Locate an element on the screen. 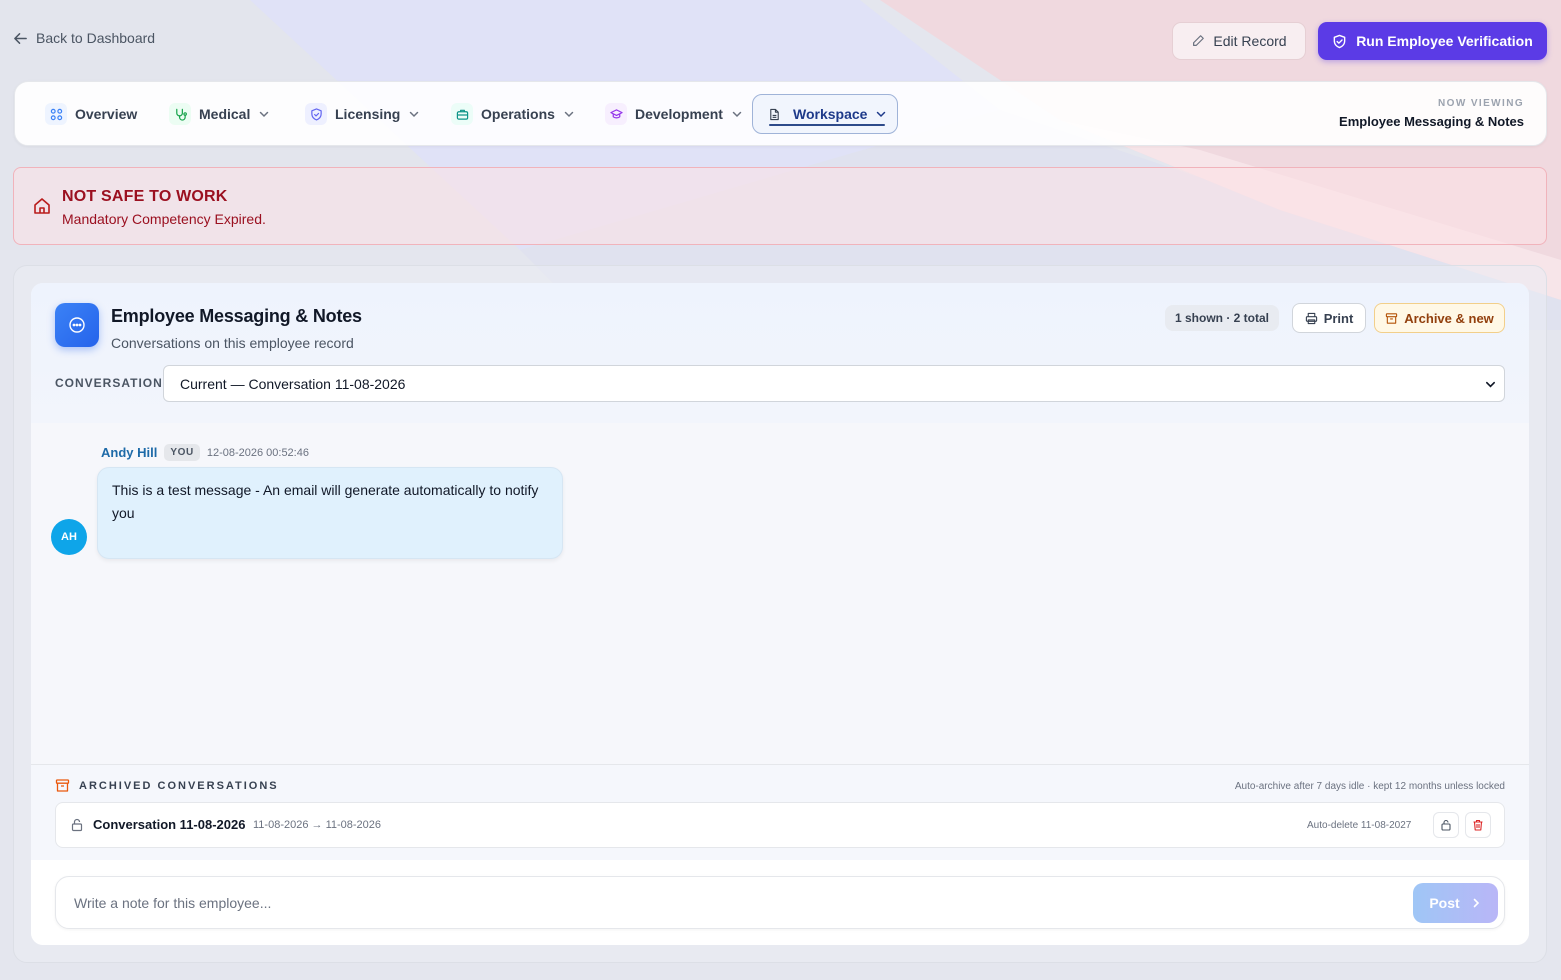 Image resolution: width=1561 pixels, height=980 pixels. tab-workspace-label: Workspace is located at coordinates (830, 114).